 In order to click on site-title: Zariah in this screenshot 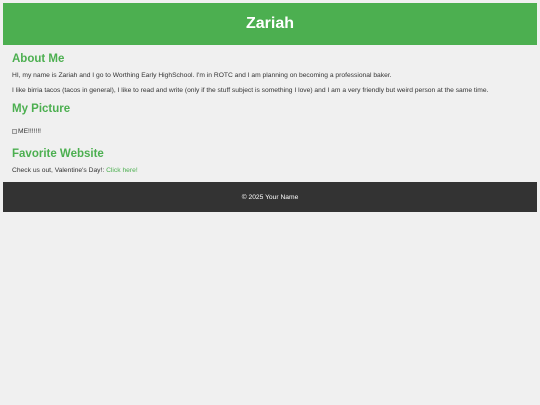, I will do `click(269, 23)`.